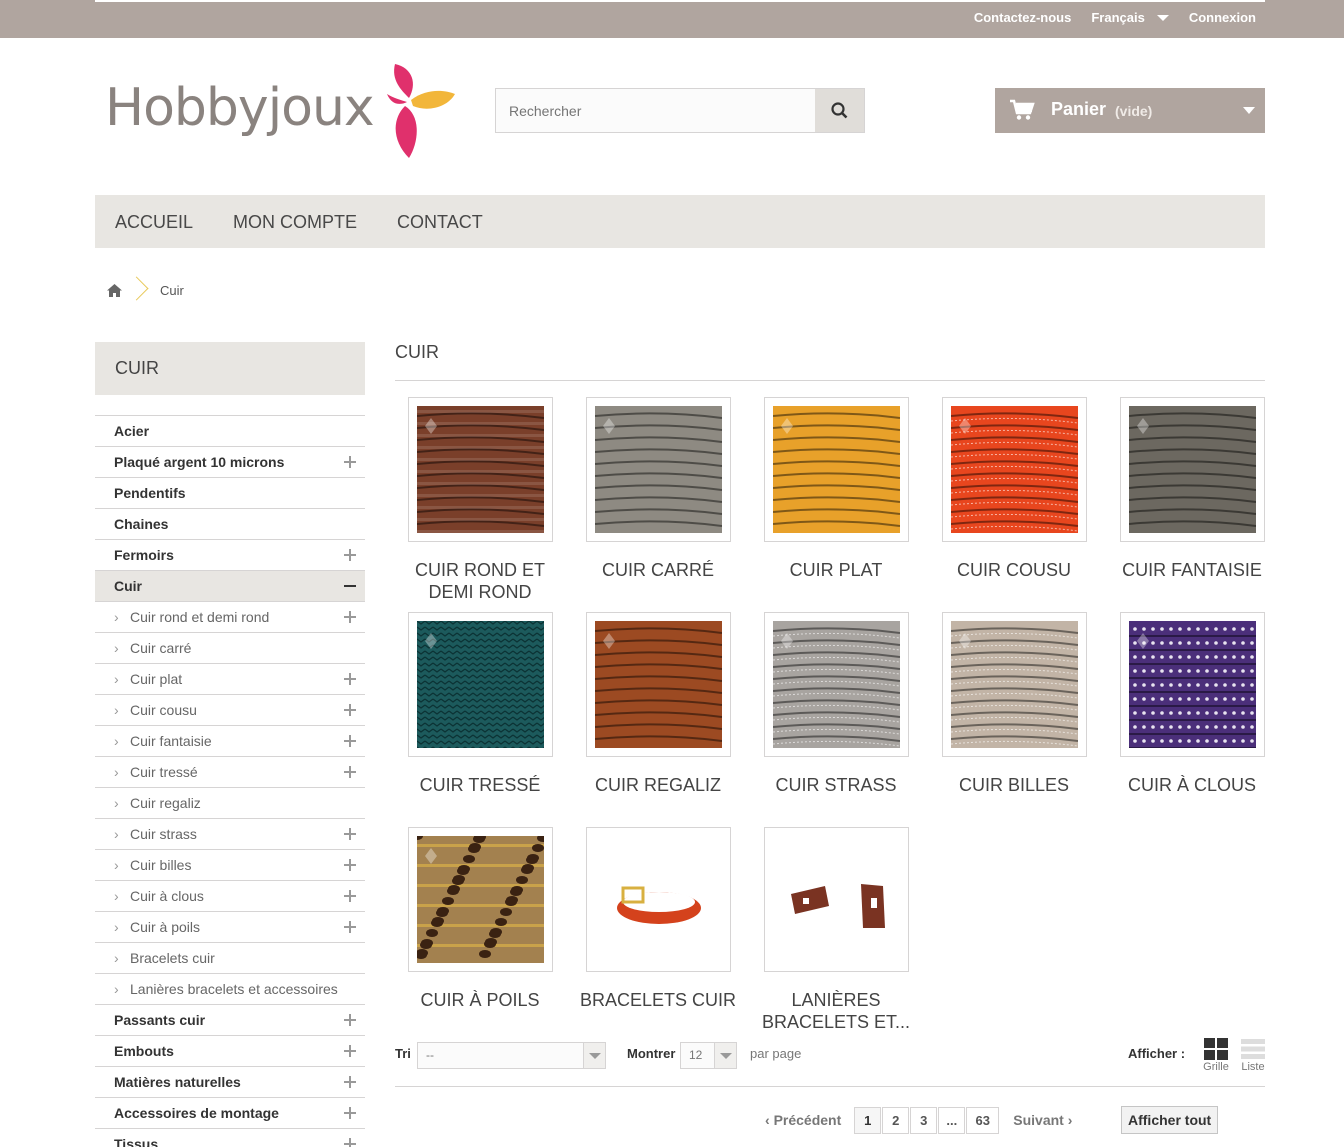 The height and width of the screenshot is (1147, 1344). What do you see at coordinates (696, 1055) in the screenshot?
I see `per-page-value: 12` at bounding box center [696, 1055].